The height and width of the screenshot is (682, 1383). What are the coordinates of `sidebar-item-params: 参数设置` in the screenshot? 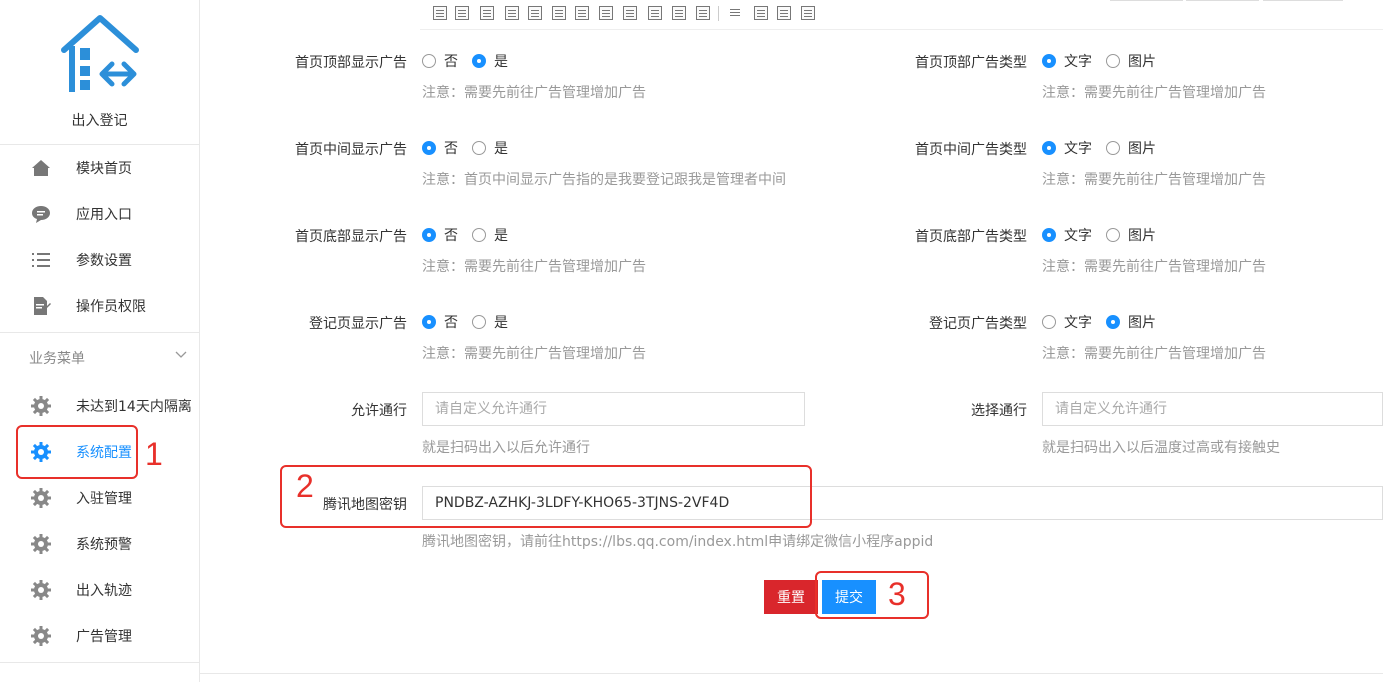 It's located at (99, 260).